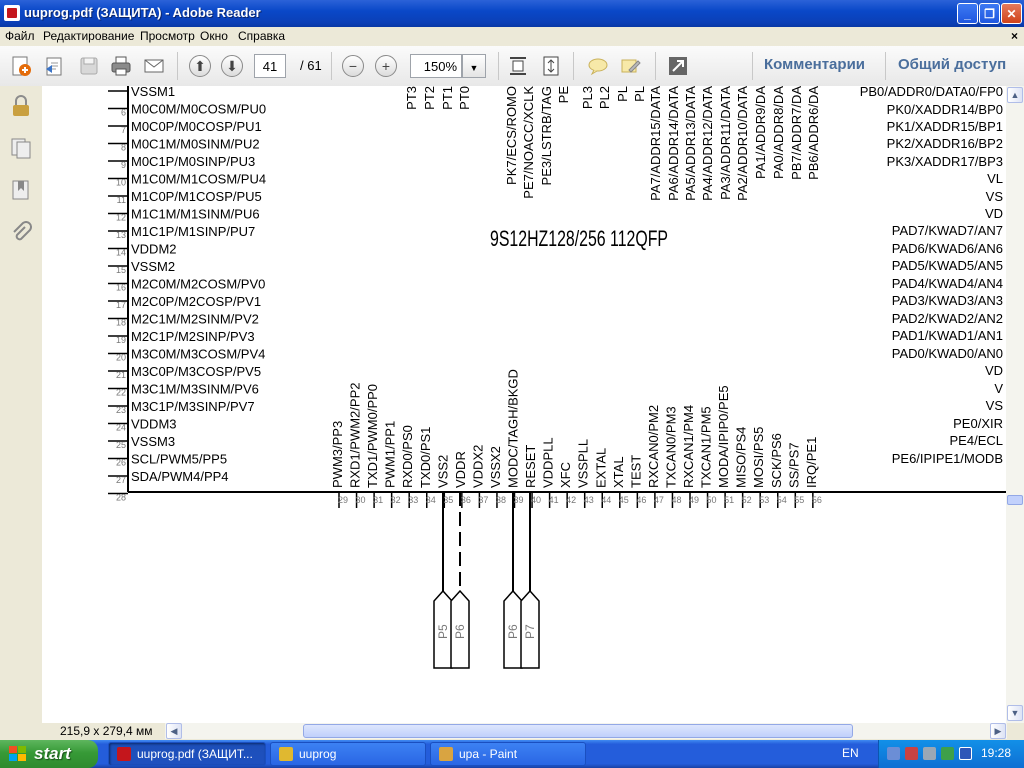 The height and width of the screenshot is (768, 1024). I want to click on close-button: ✕, so click(1011, 13).